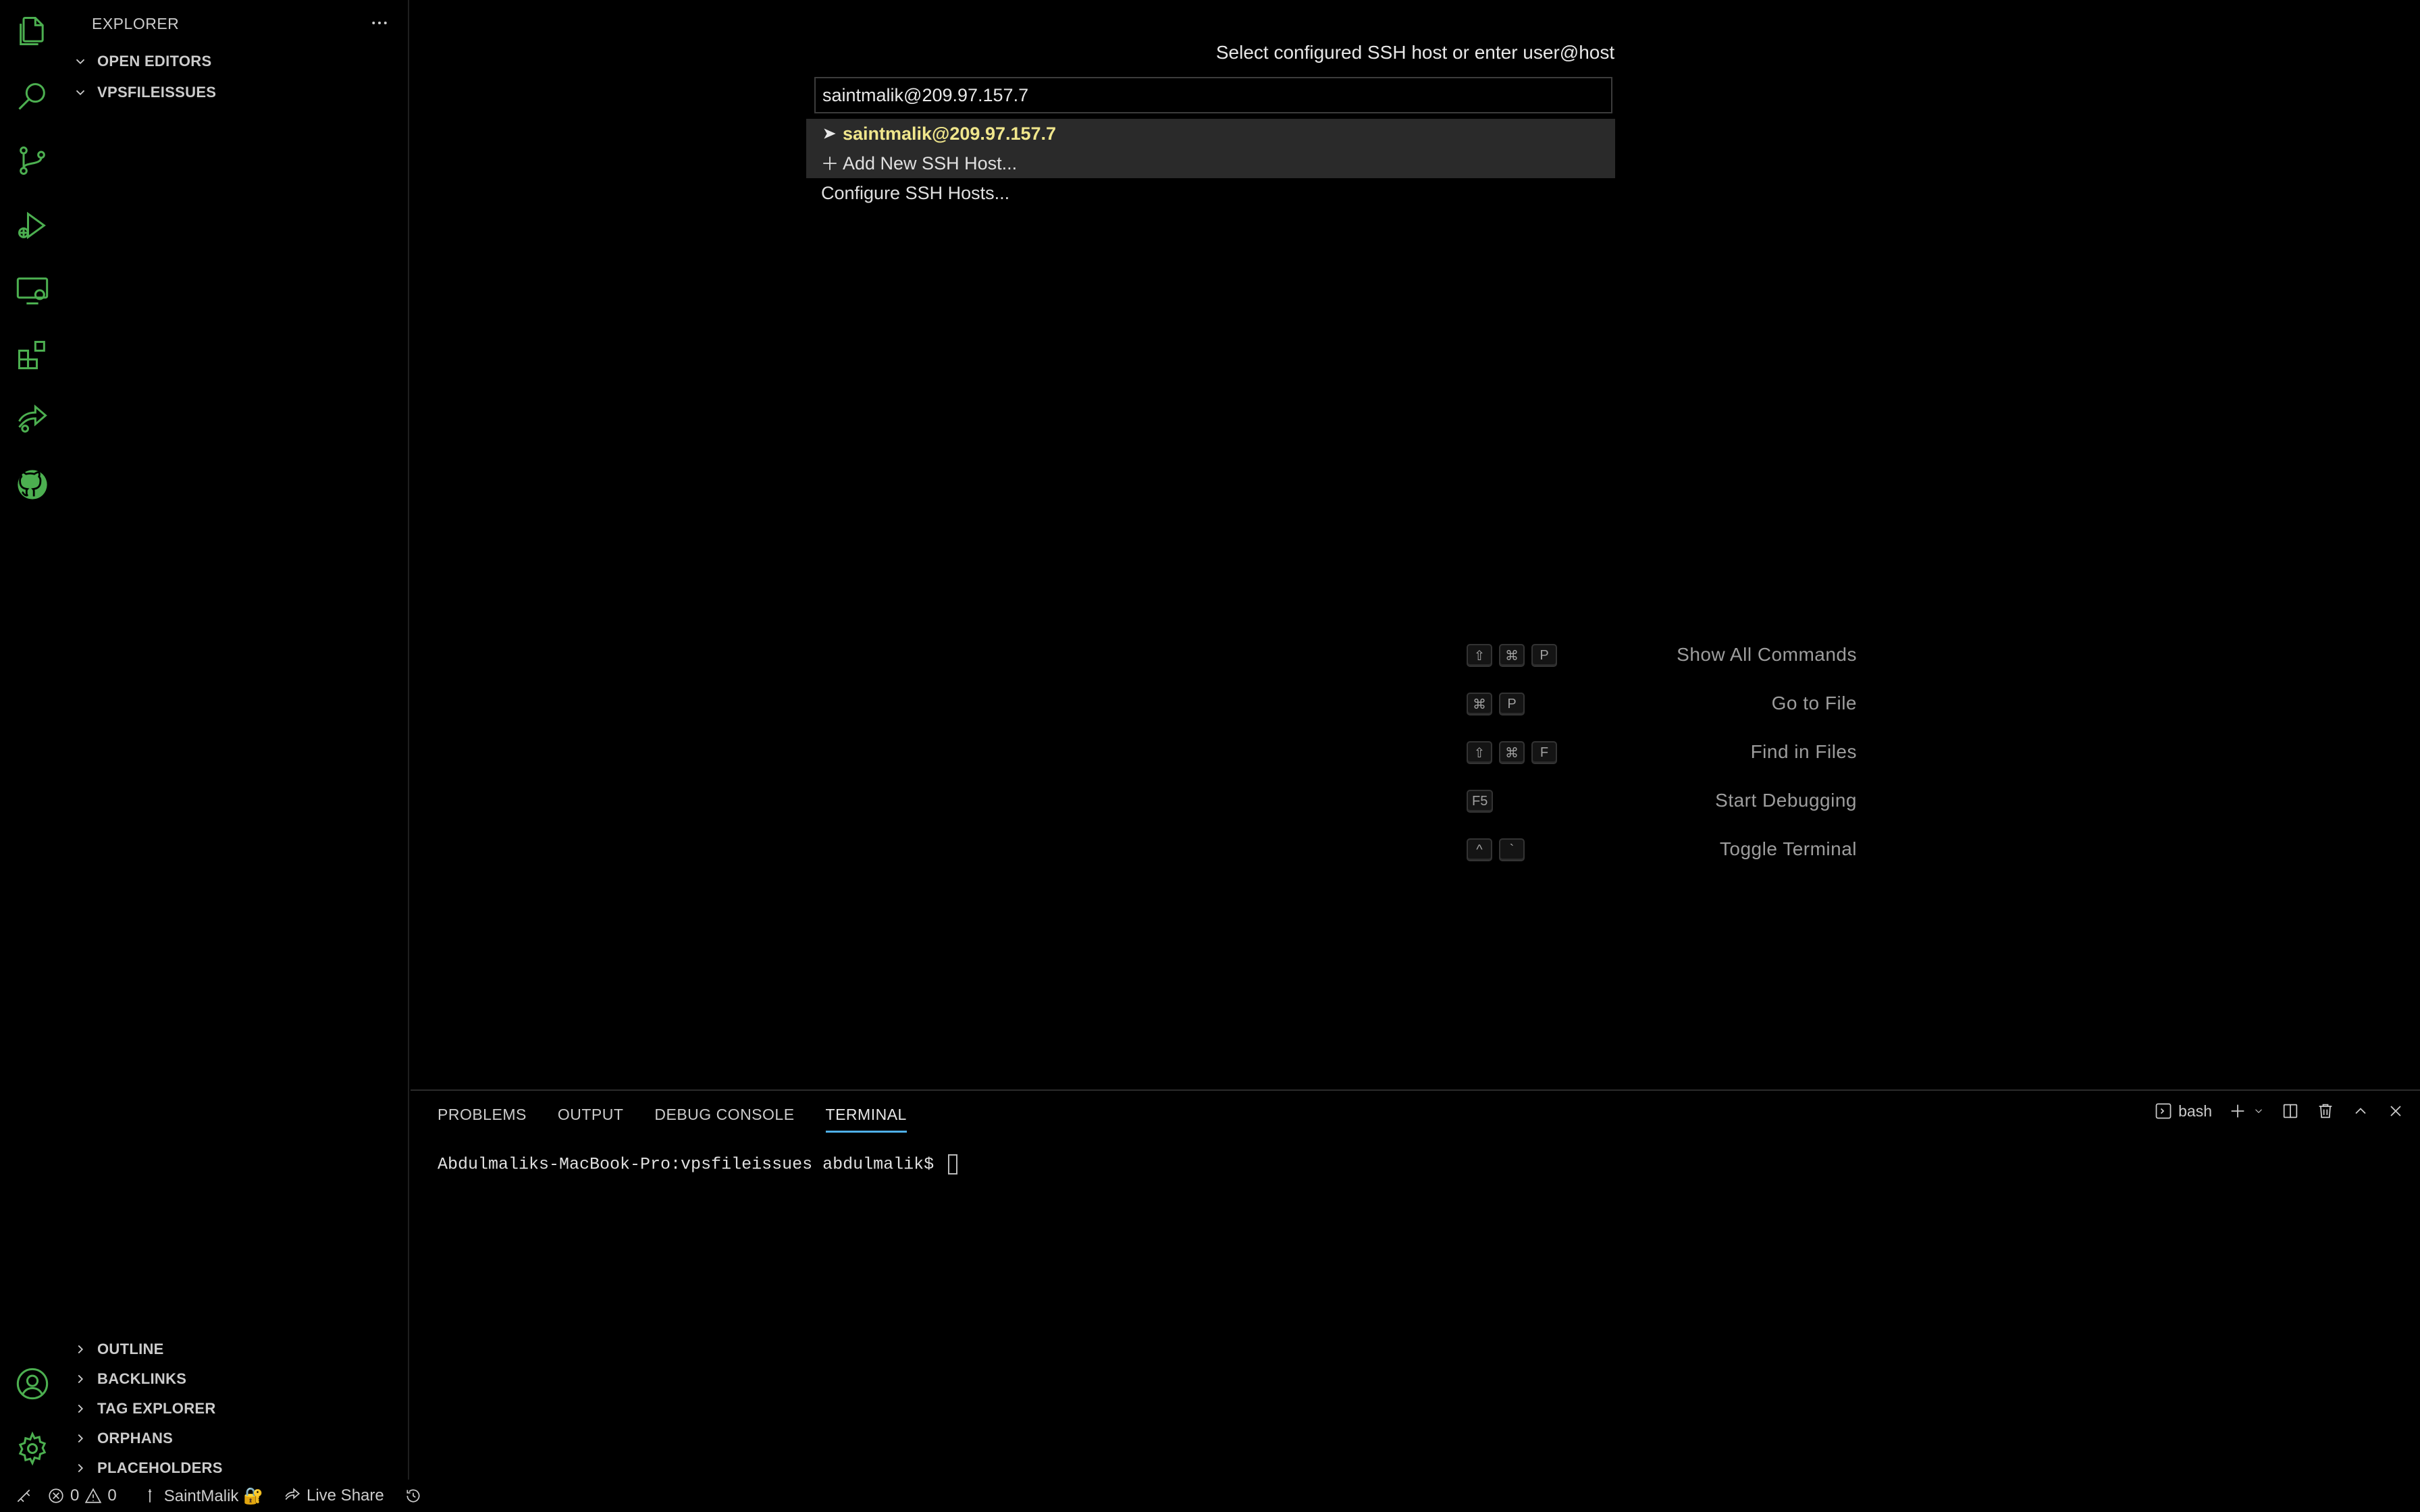 The image size is (2420, 1512). I want to click on quick-pick-item-host: saintmalik@209.97.157.7, so click(1210, 133).